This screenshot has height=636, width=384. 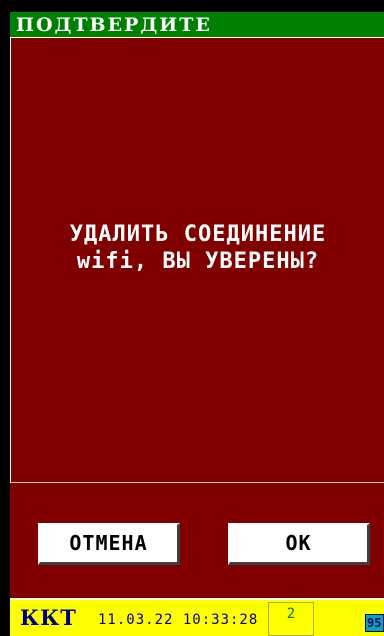 I want to click on dialog-title: ПОДТВЕРДИТЕ, so click(x=114, y=25).